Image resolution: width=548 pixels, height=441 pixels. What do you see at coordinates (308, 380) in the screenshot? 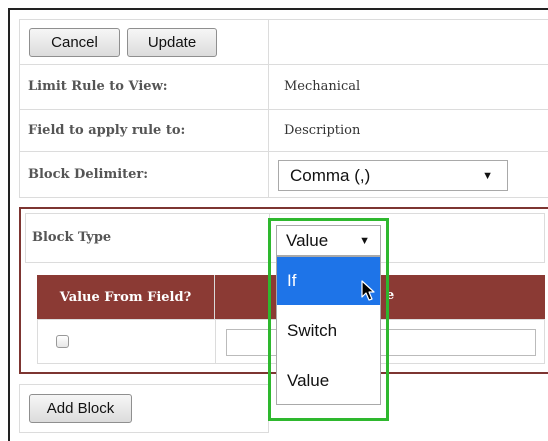
I see `dropdown-option-value-label: Value` at bounding box center [308, 380].